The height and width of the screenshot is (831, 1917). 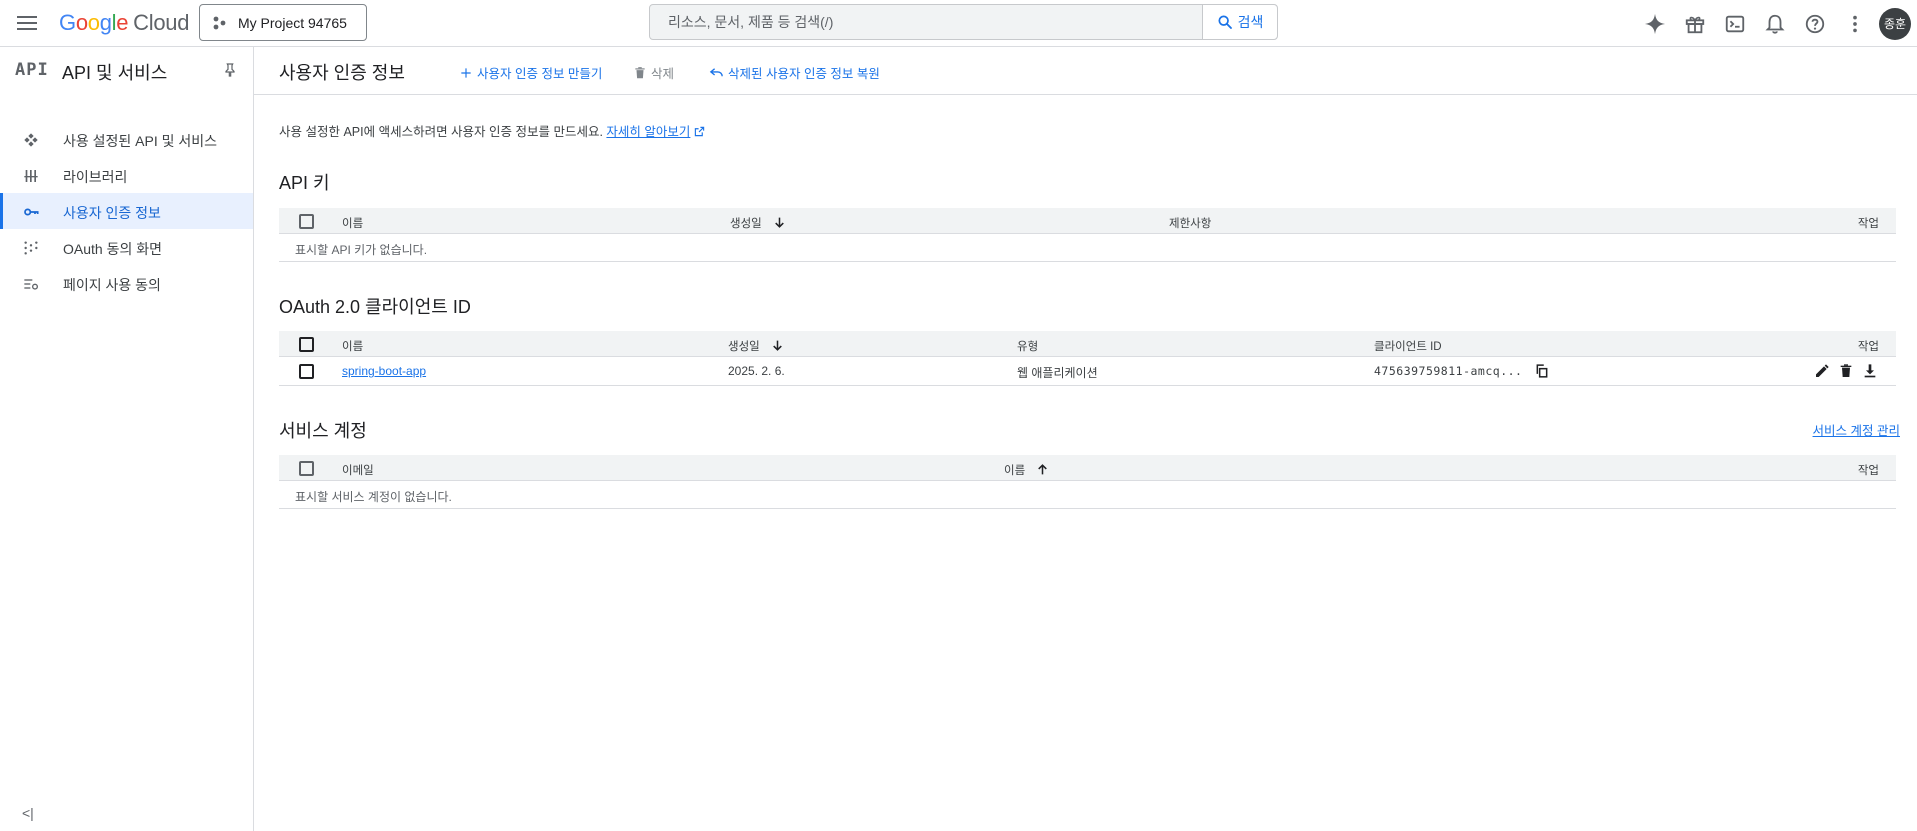 I want to click on api-keys-title: API 키, so click(x=304, y=183).